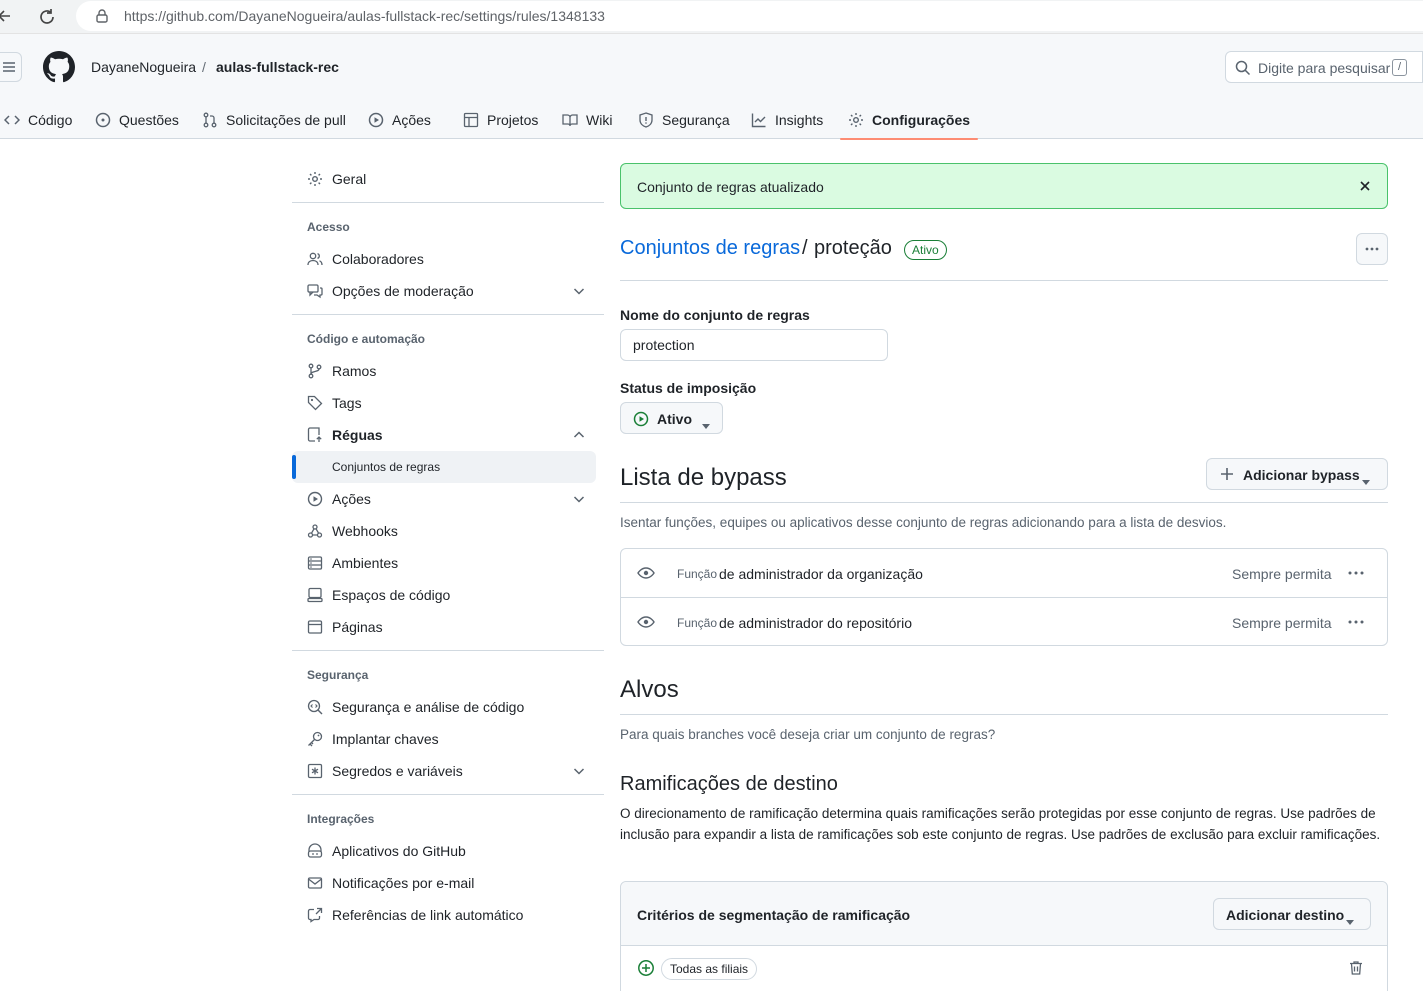  I want to click on github-logo-icon, so click(59, 67).